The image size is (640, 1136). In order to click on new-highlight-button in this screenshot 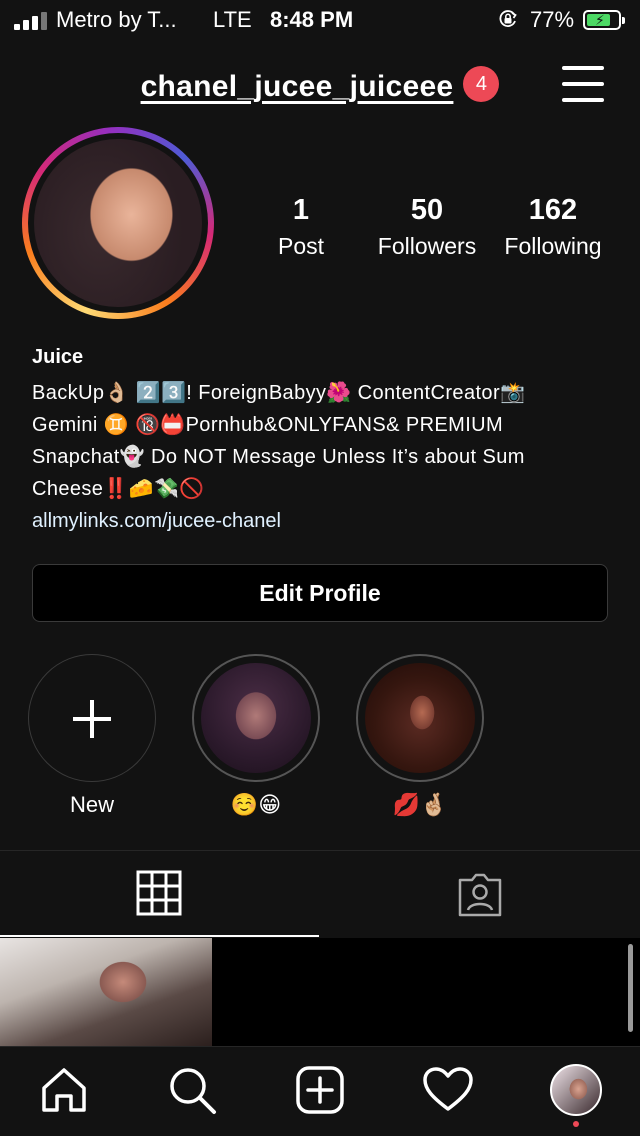, I will do `click(92, 718)`.